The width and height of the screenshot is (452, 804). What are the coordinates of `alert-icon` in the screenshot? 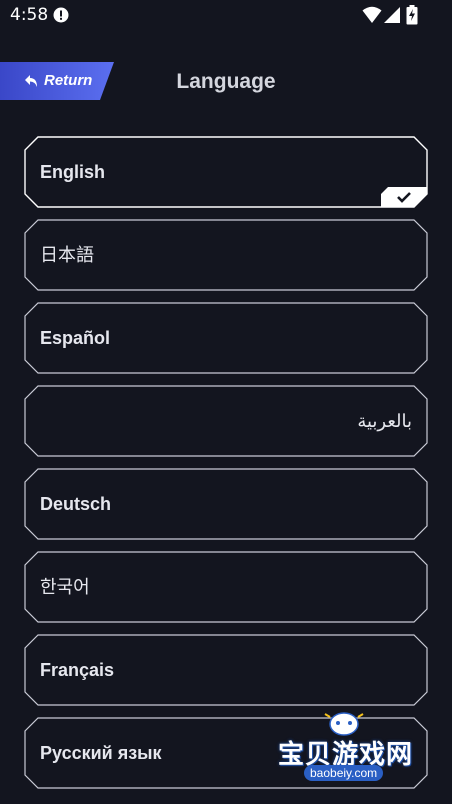 It's located at (61, 15).